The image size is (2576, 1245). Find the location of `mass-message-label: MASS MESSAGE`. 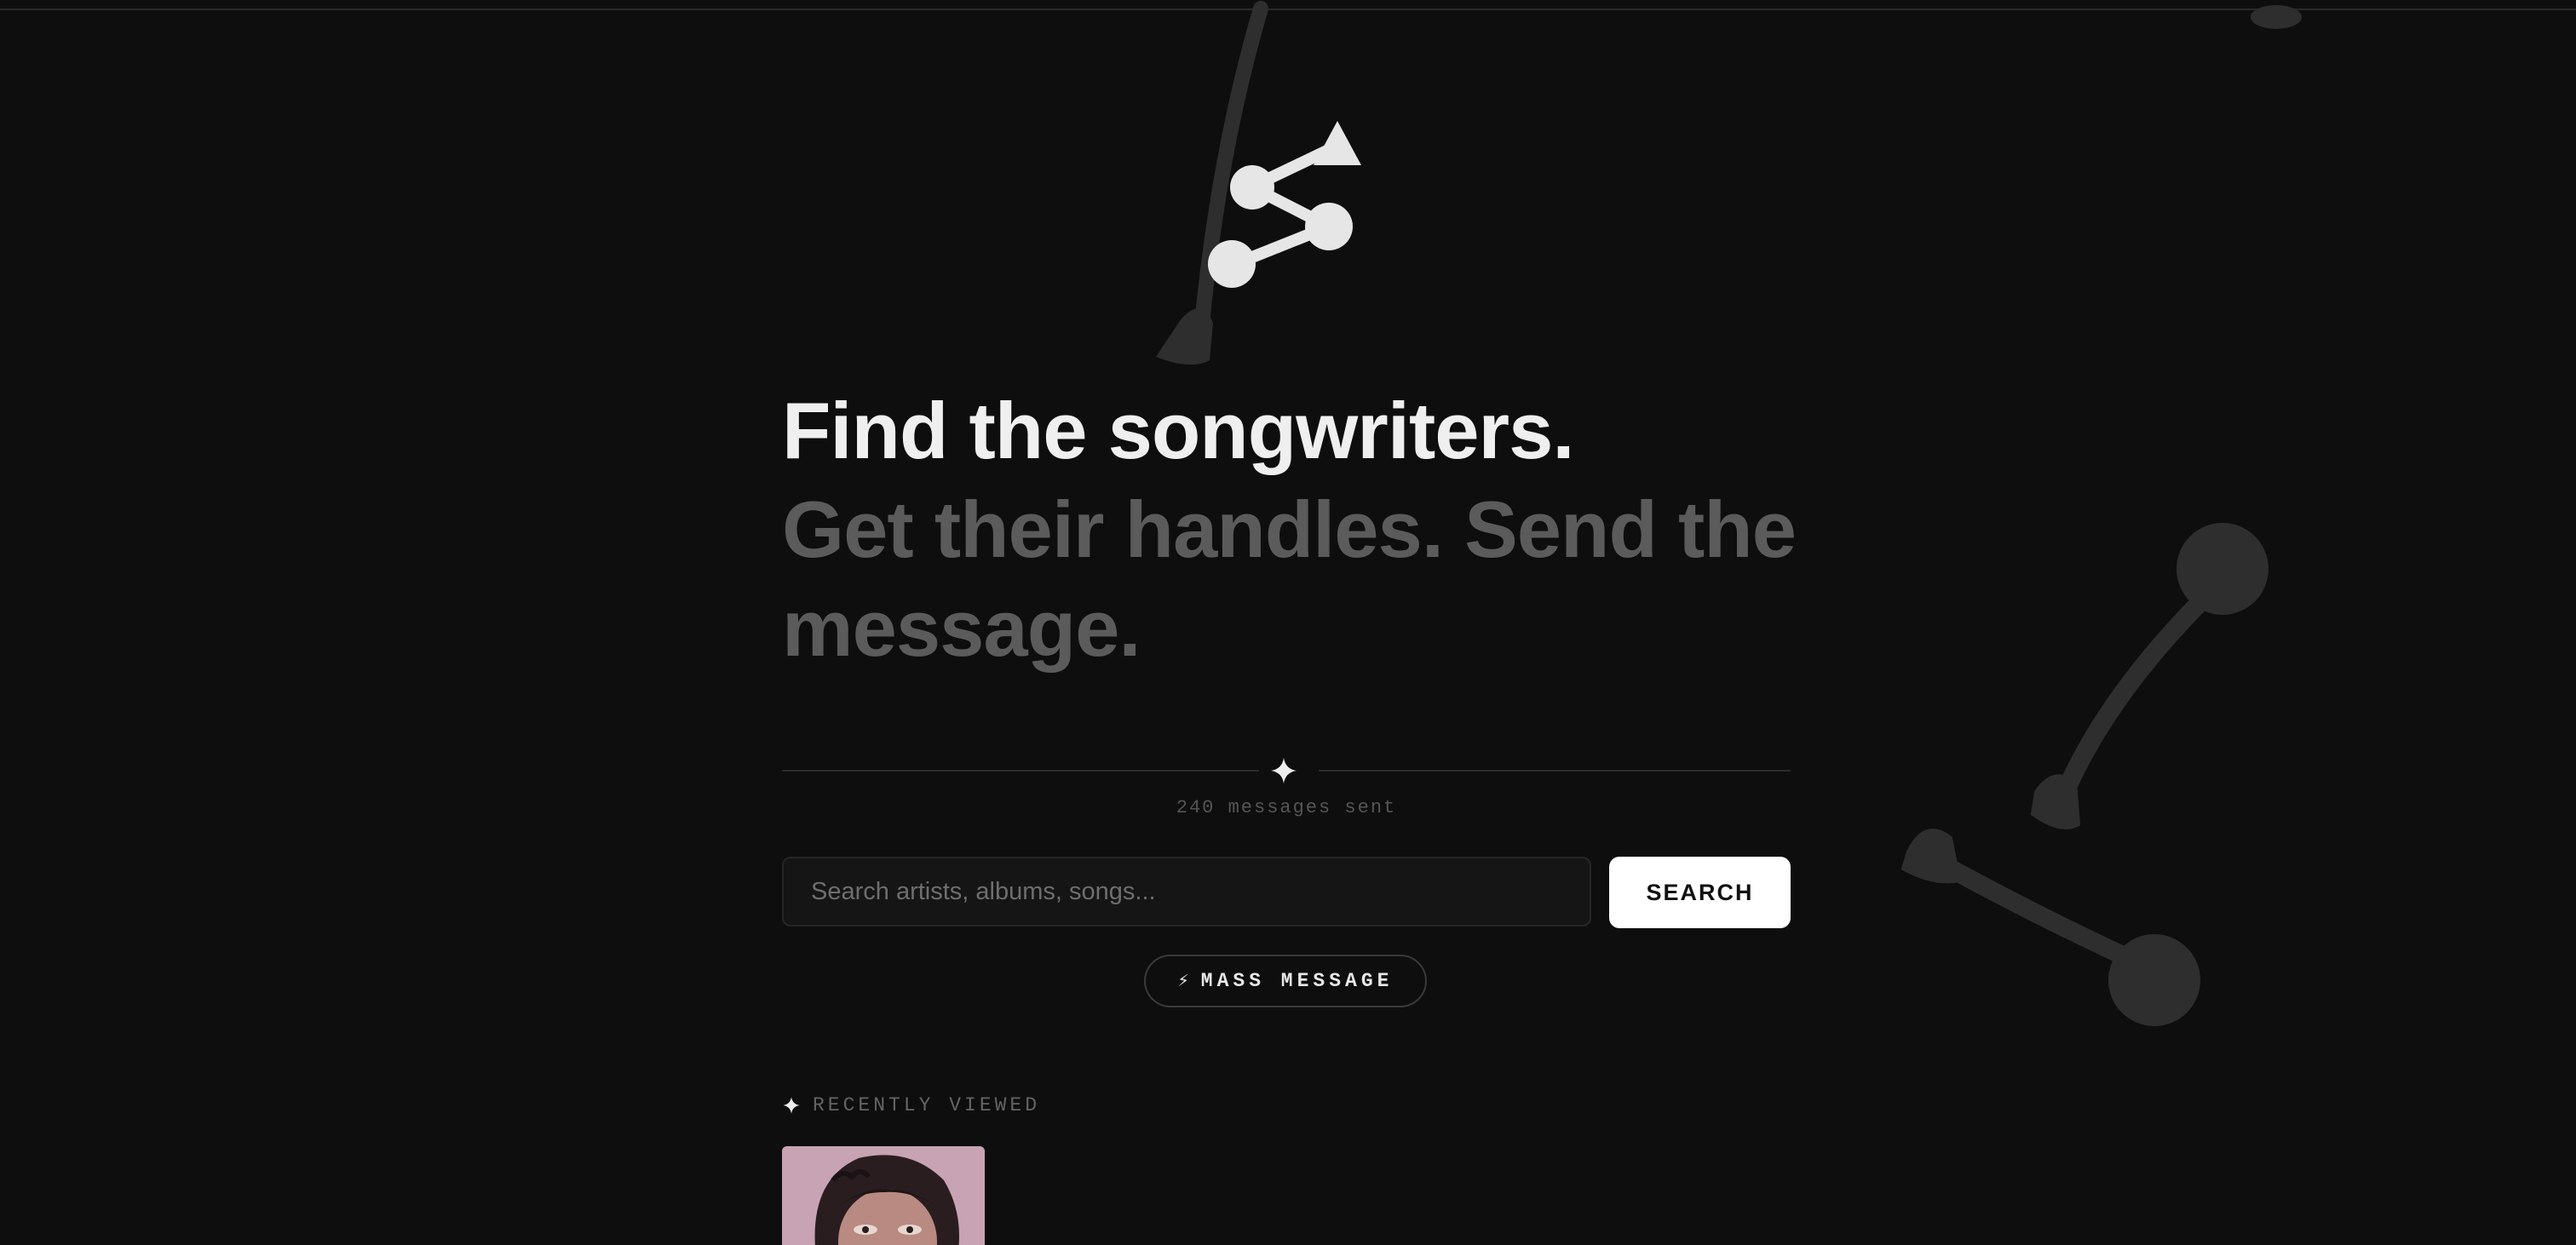

mass-message-label: MASS MESSAGE is located at coordinates (1297, 981).